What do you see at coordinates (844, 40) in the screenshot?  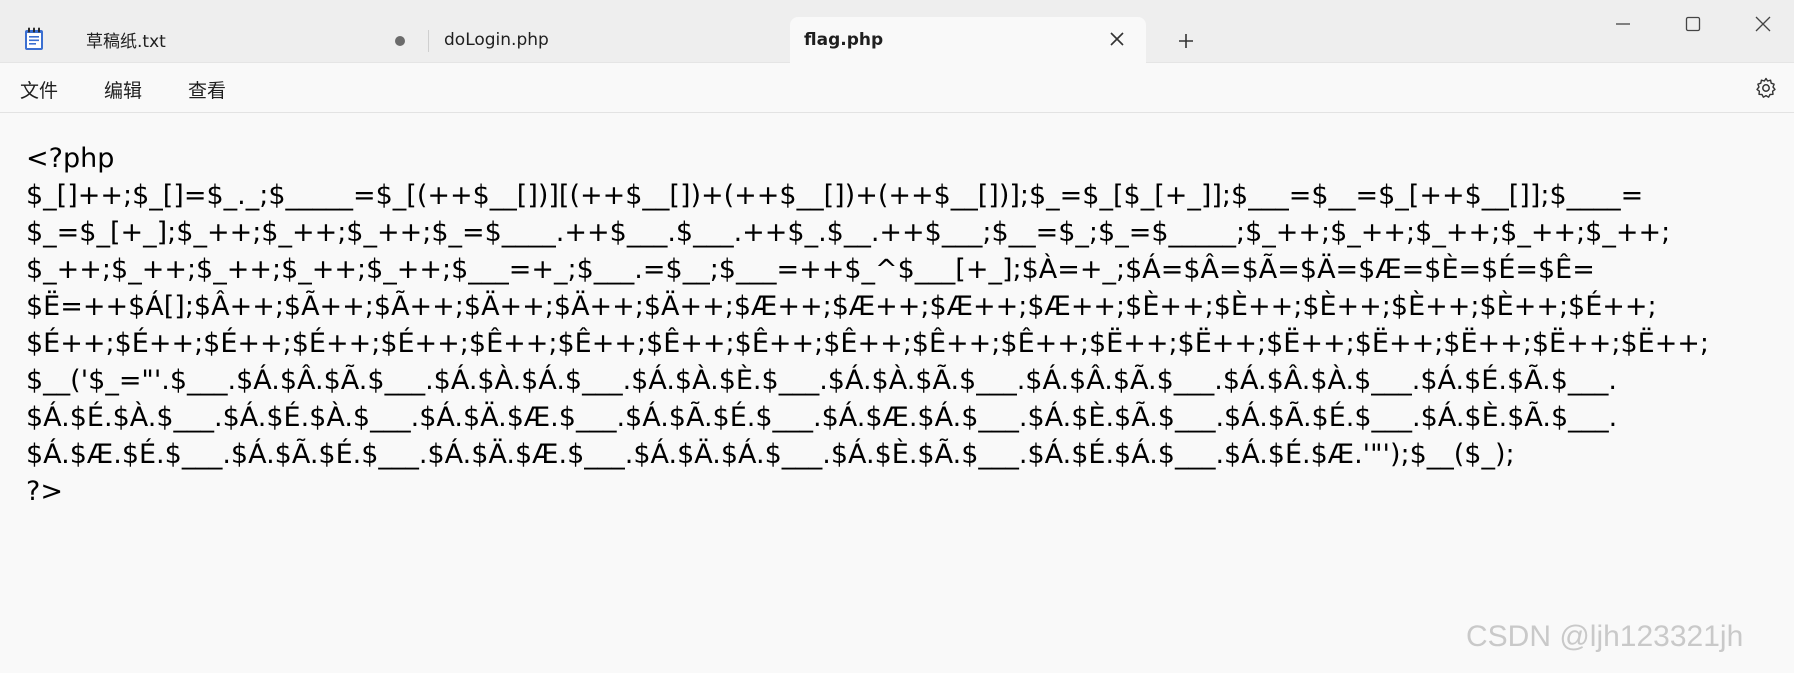 I see `tab-label: flag.php` at bounding box center [844, 40].